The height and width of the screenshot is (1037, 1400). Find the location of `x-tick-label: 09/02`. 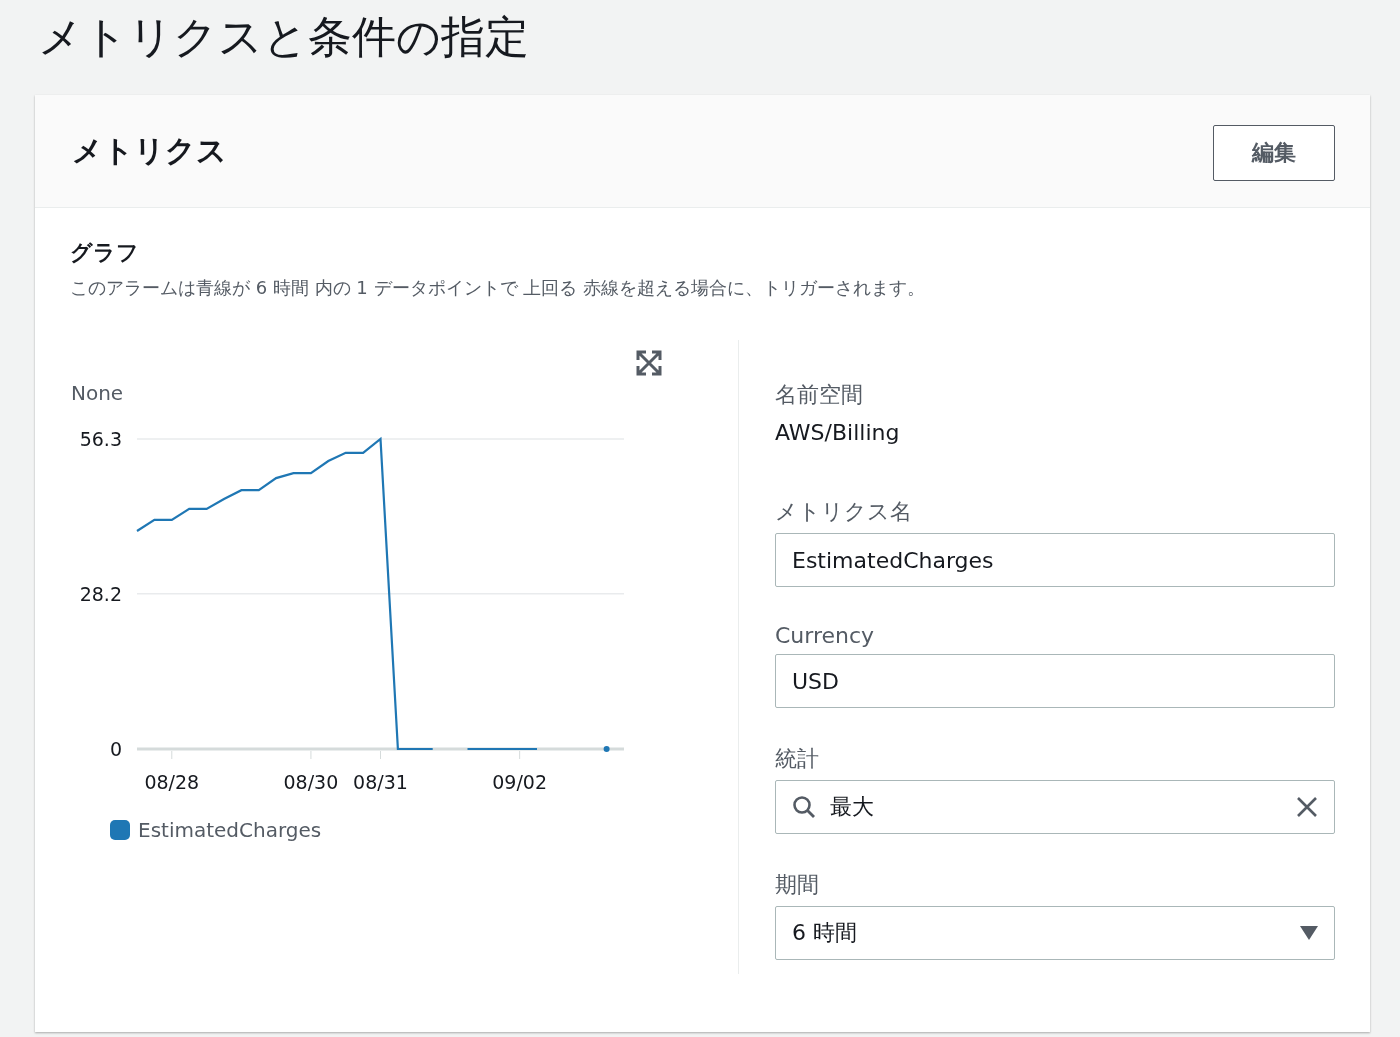

x-tick-label: 09/02 is located at coordinates (520, 782).